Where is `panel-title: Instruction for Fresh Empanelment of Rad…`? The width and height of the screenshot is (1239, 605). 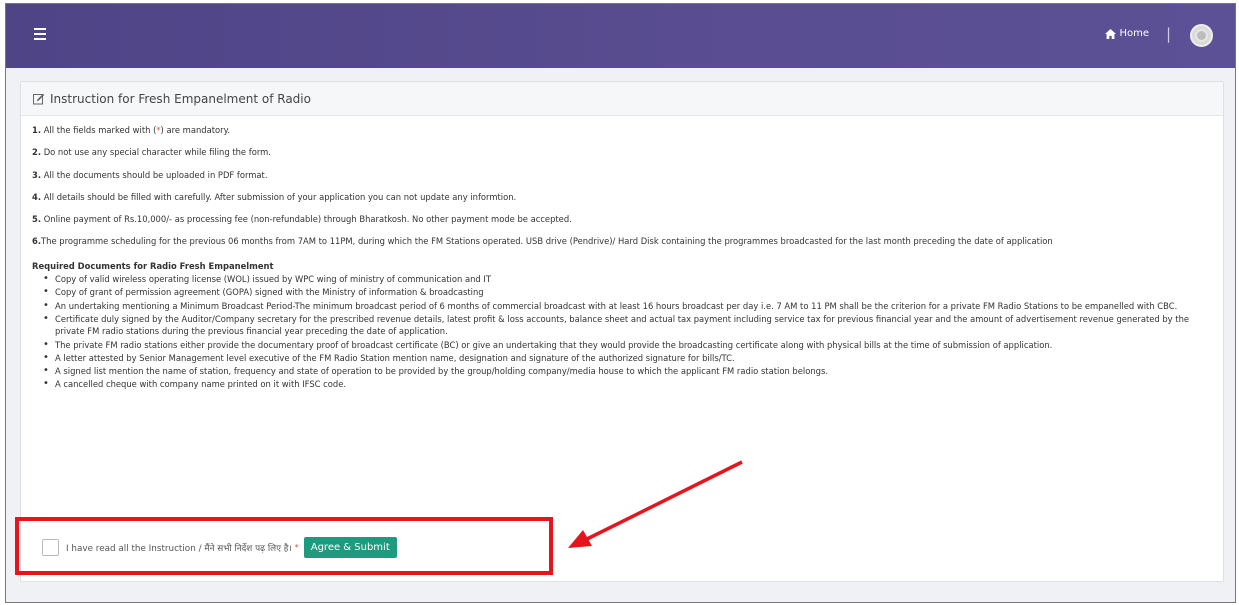 panel-title: Instruction for Fresh Empanelment of Rad… is located at coordinates (180, 98).